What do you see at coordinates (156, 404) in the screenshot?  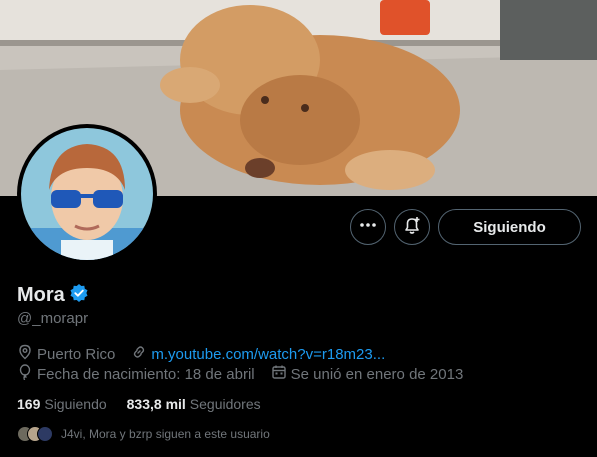 I see `followers-count: 833,8 mil` at bounding box center [156, 404].